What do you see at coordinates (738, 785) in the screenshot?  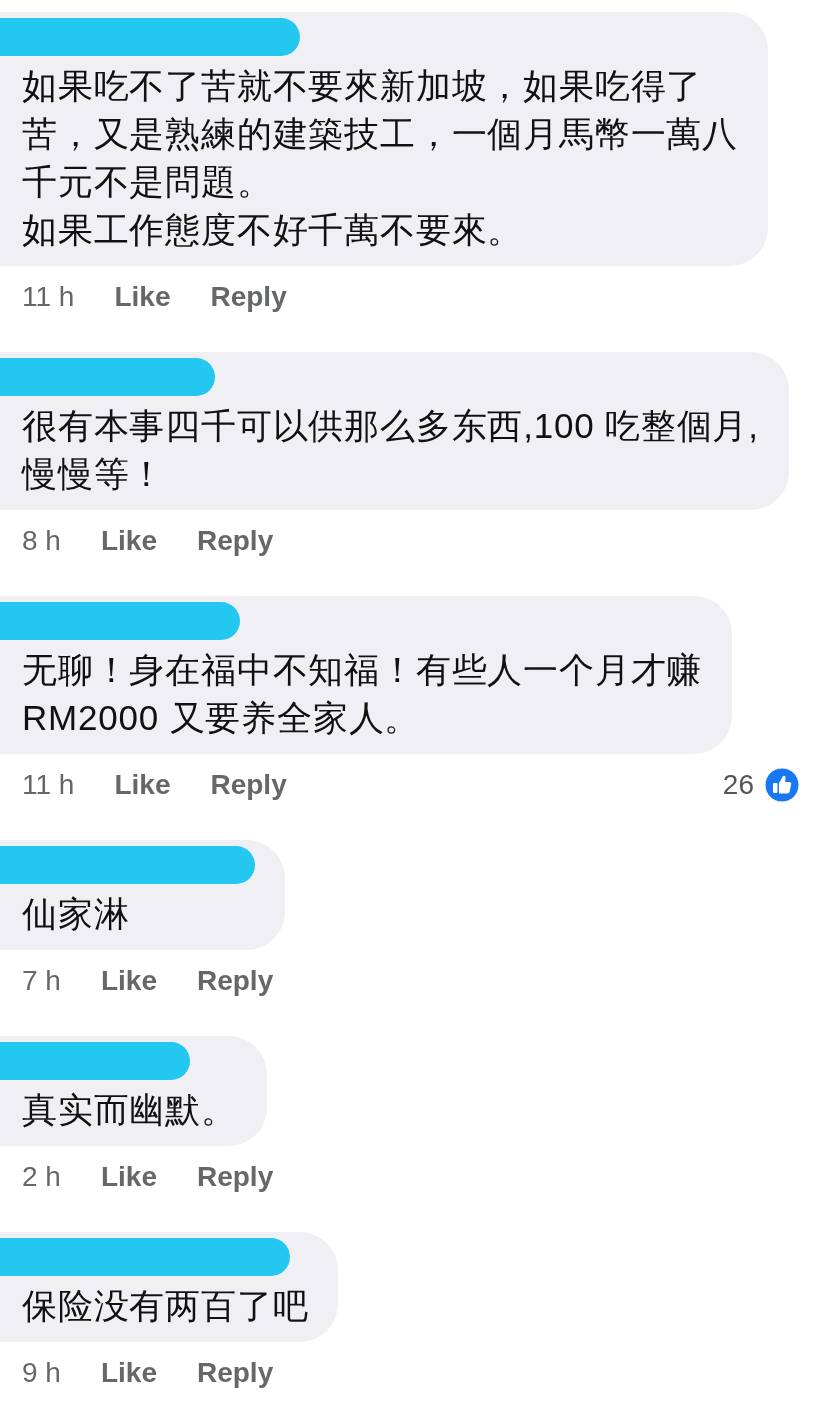 I see `reaction-count: 26` at bounding box center [738, 785].